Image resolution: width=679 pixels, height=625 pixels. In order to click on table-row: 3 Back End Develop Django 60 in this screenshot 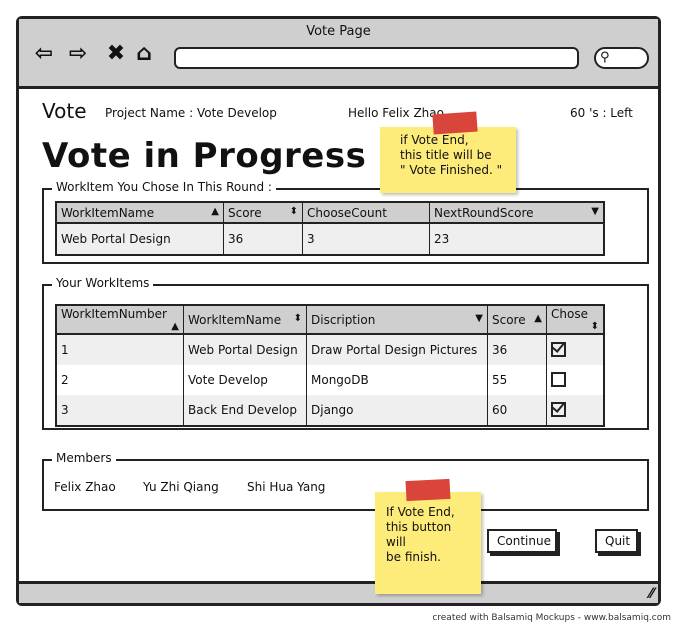, I will do `click(330, 410)`.